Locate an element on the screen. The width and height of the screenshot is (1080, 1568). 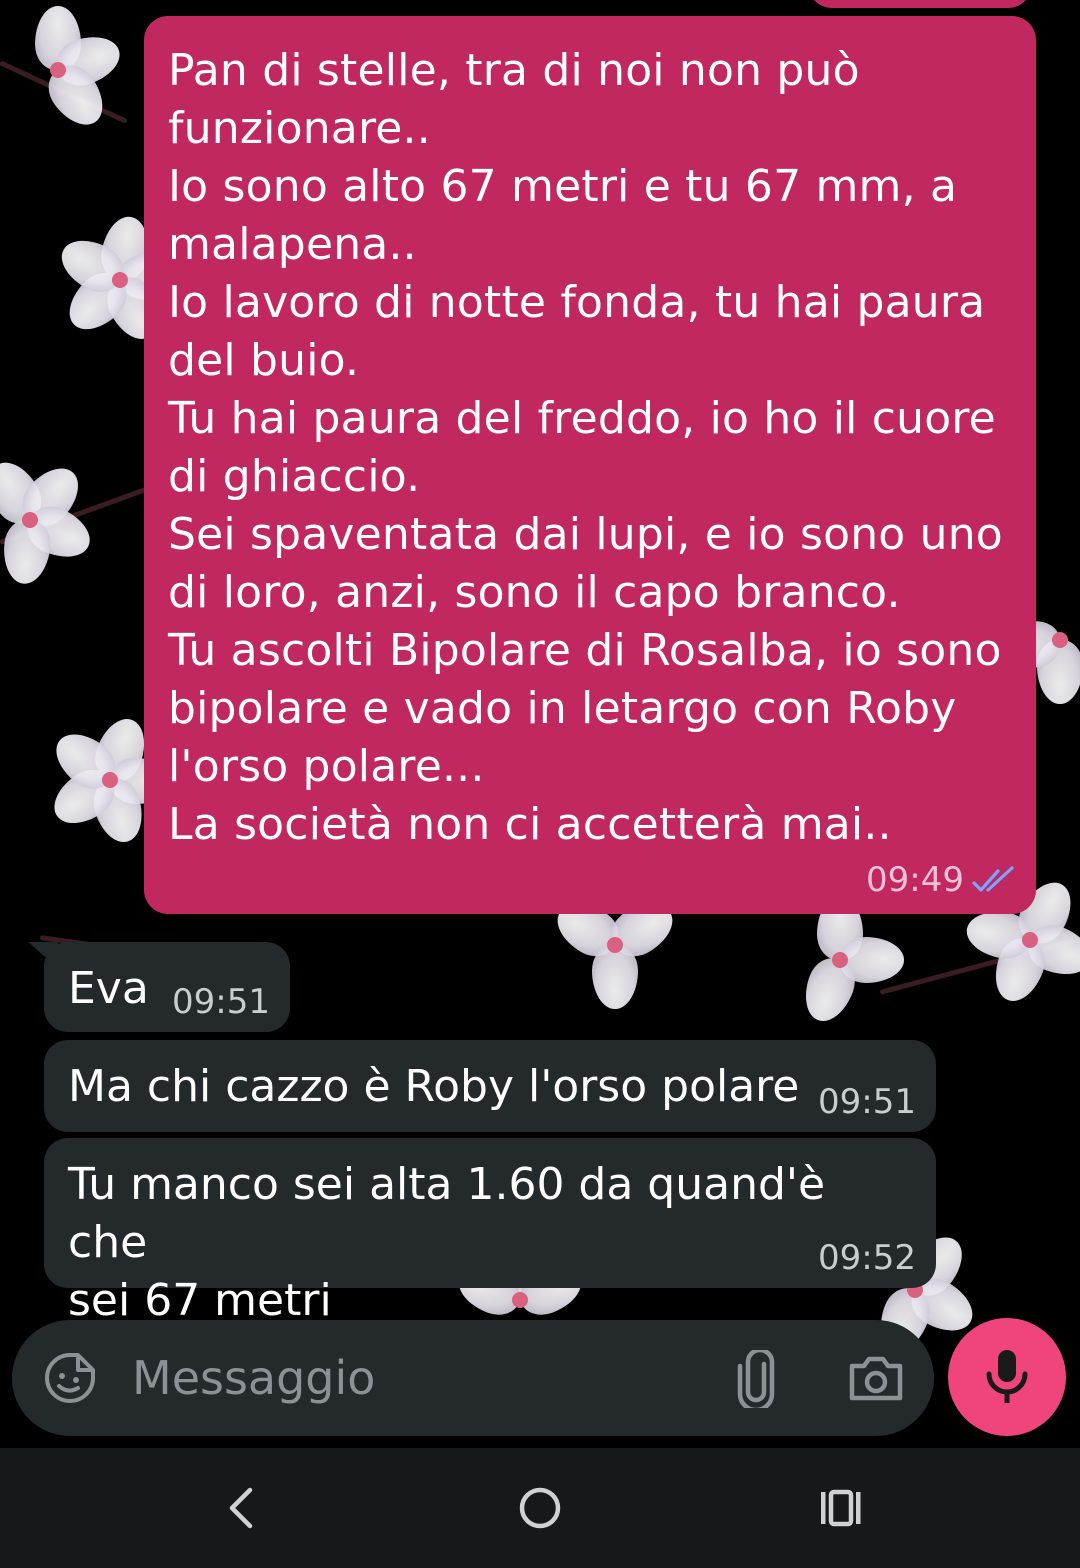
camera-icon is located at coordinates (876, 1378).